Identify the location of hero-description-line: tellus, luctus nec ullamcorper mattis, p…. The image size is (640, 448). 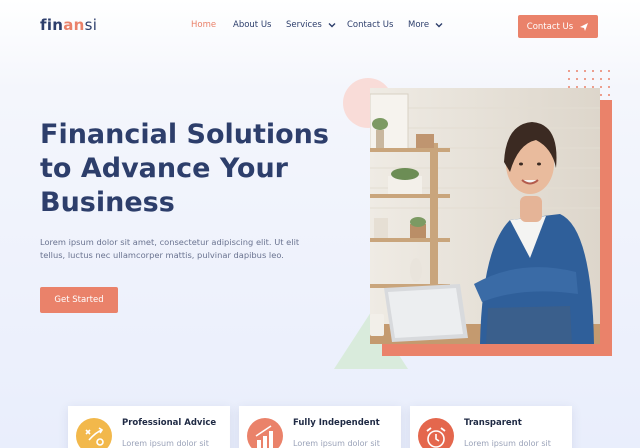
(162, 255).